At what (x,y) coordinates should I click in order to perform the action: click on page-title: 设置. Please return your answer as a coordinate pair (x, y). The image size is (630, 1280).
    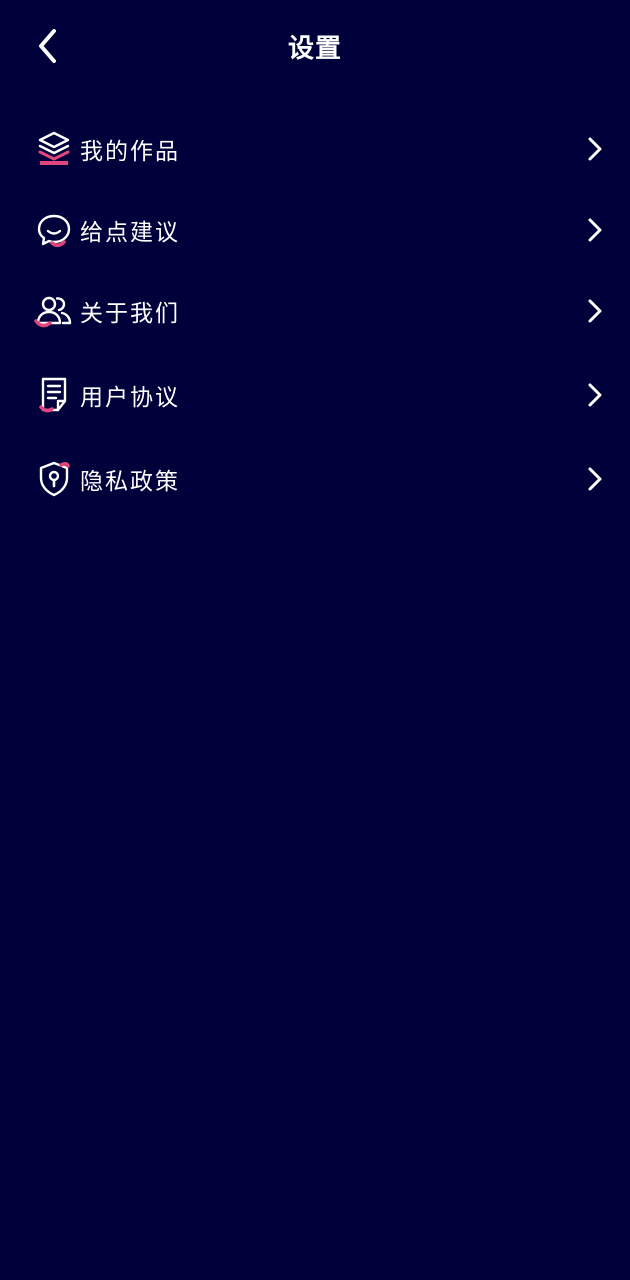
    Looking at the image, I should click on (314, 49).